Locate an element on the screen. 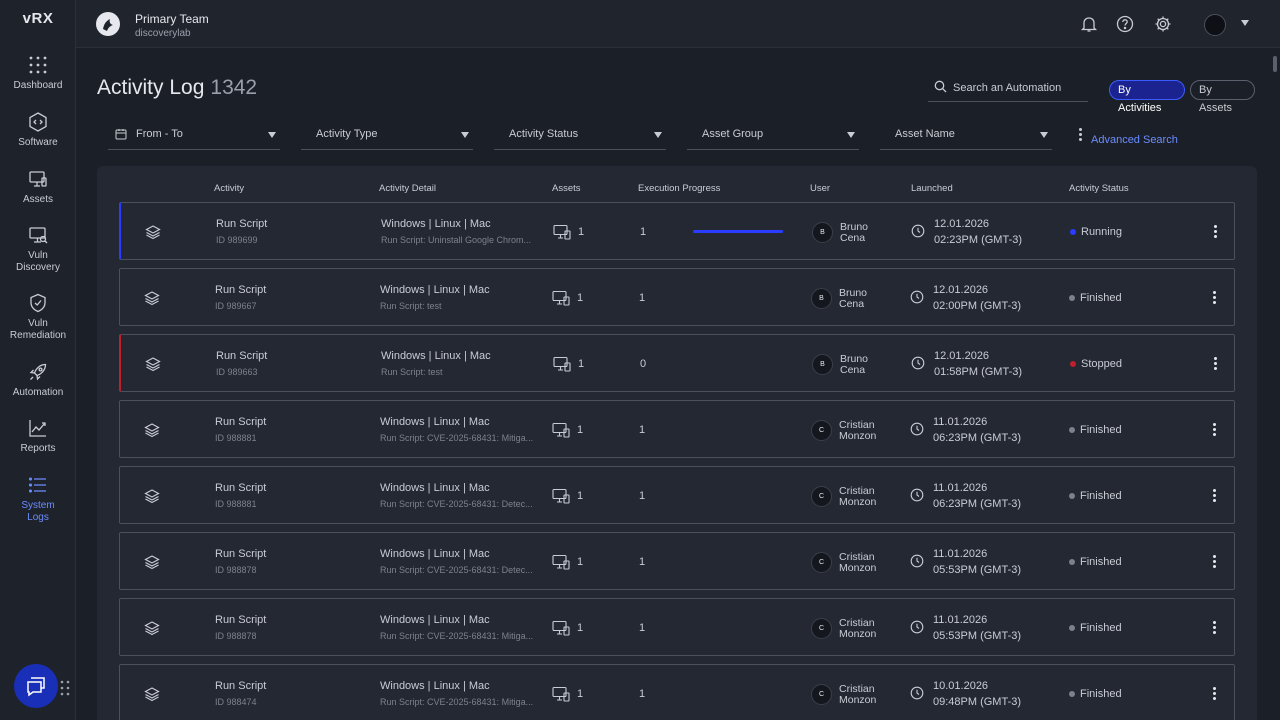 This screenshot has height=720, width=1280. sidebar-item-automation: Automation is located at coordinates (38, 380).